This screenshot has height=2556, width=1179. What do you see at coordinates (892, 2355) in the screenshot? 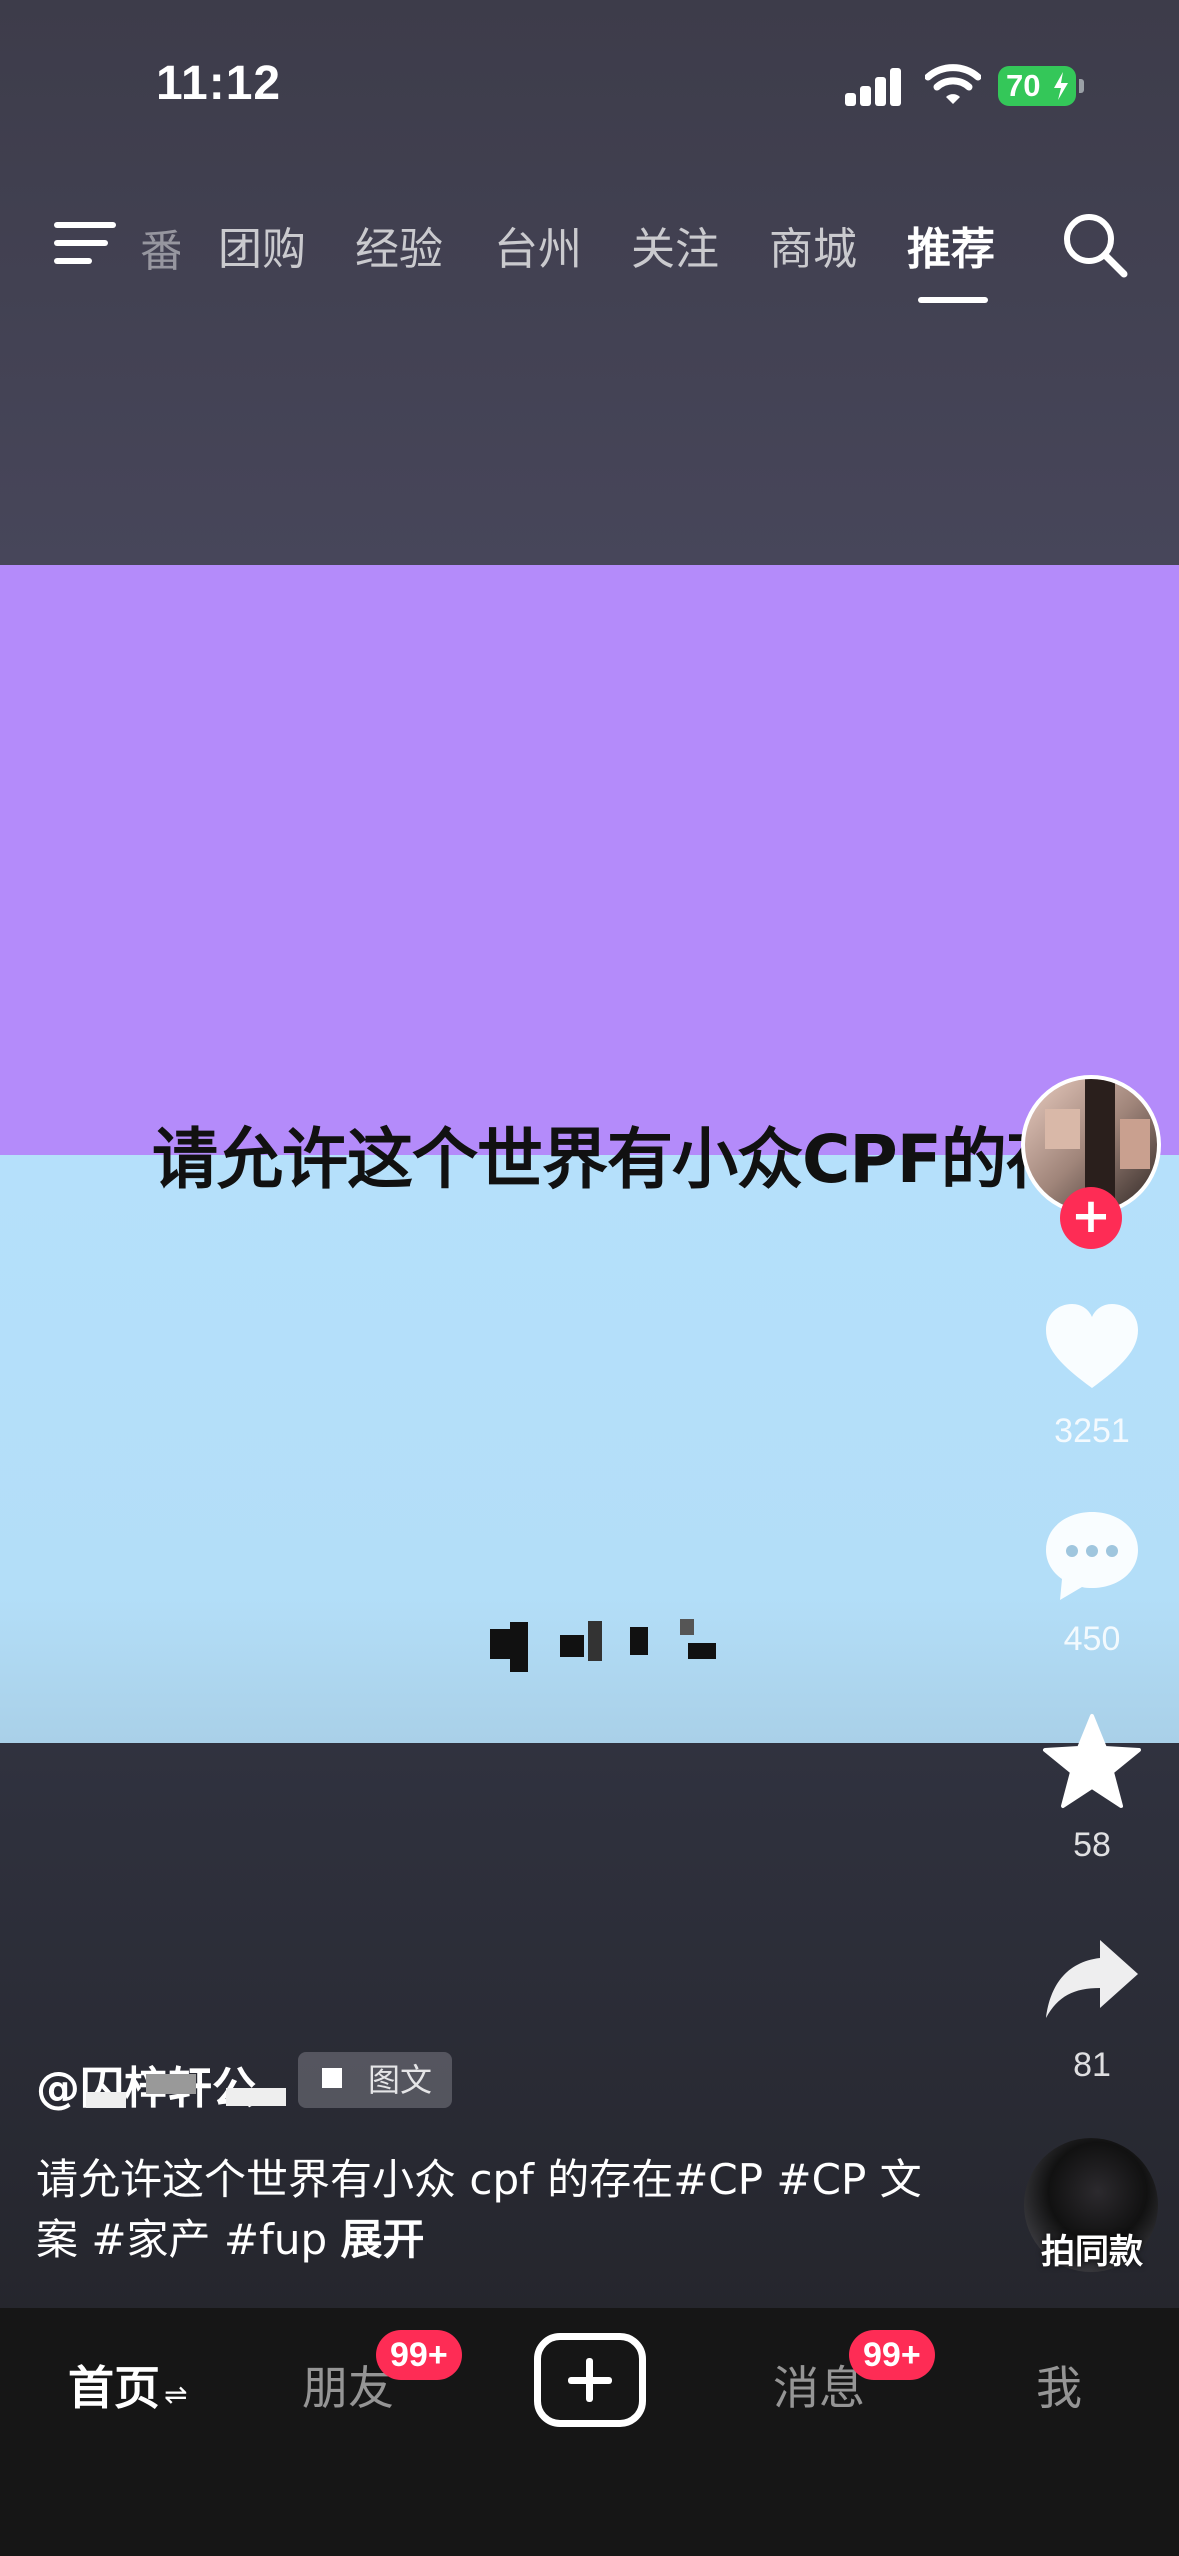
I see `messages-badge: 99+` at bounding box center [892, 2355].